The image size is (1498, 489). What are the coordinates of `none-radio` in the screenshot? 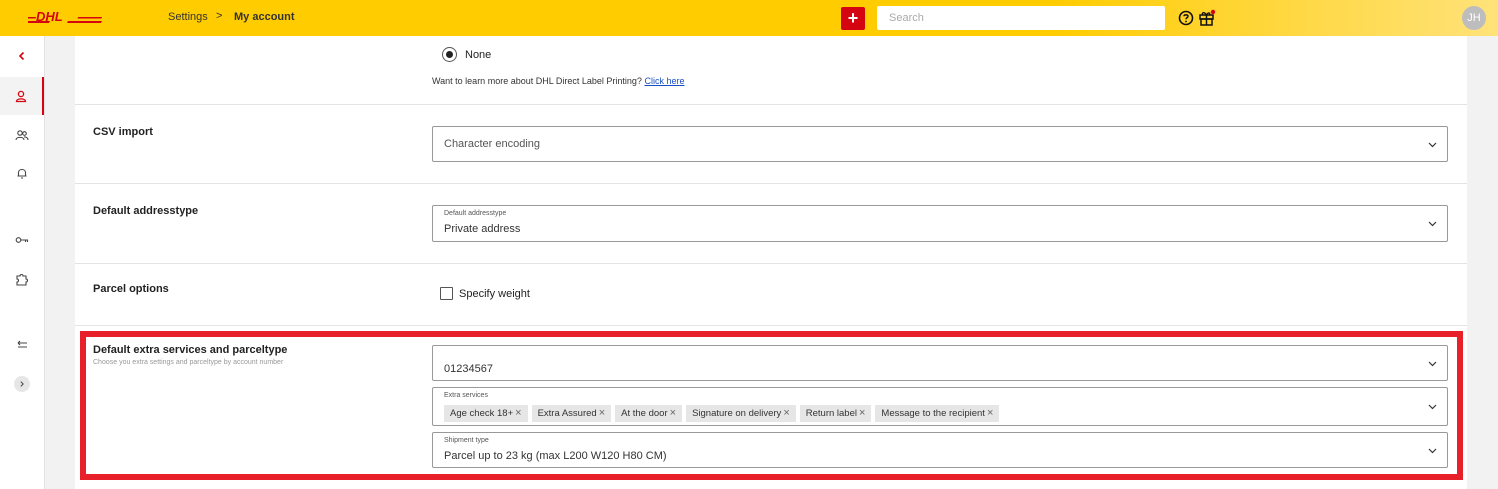 It's located at (449, 54).